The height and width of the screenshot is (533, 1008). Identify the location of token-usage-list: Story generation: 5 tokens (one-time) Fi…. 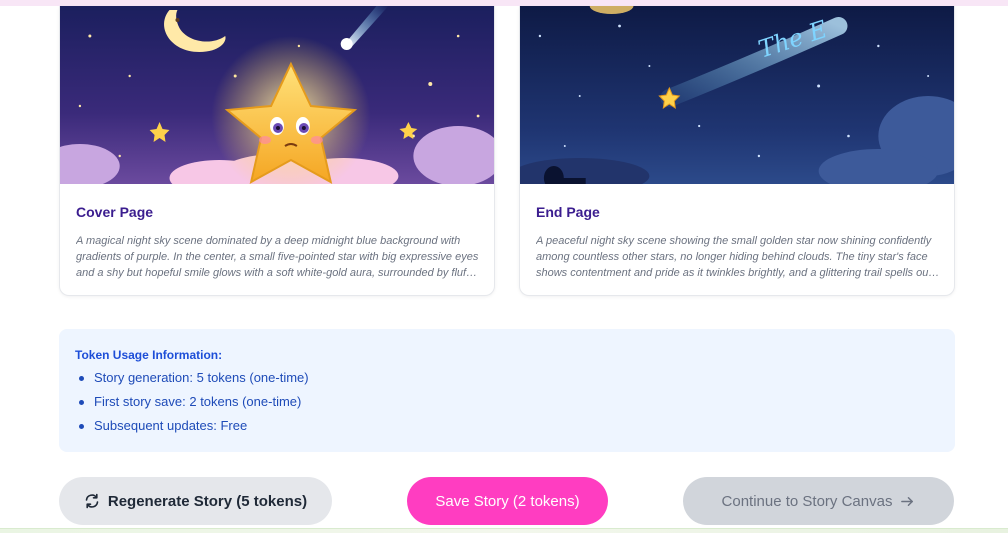
(507, 406).